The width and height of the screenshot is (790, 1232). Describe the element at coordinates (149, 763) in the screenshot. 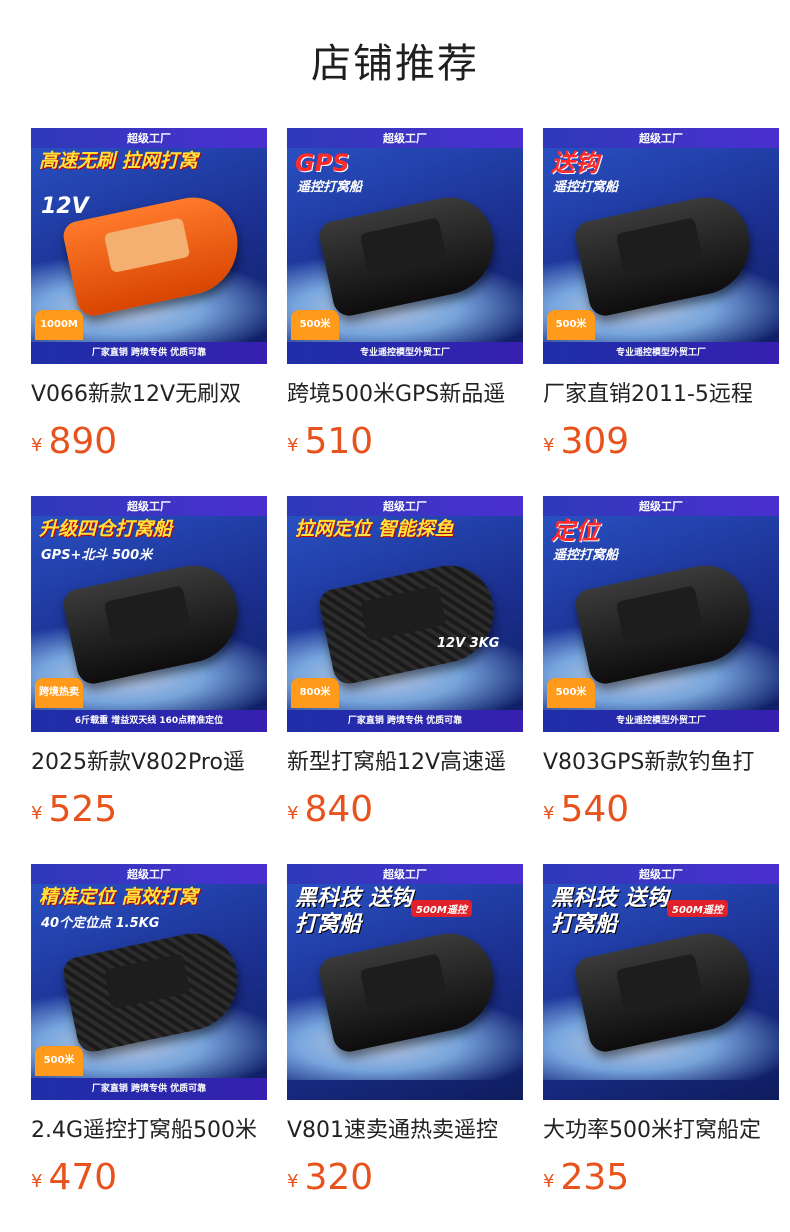

I see `product-name: 2025新款V802Pro遥` at that location.